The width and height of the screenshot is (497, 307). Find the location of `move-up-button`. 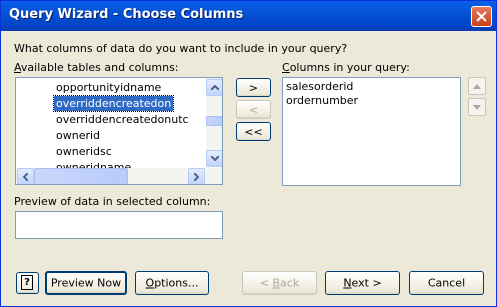

move-up-button is located at coordinates (477, 86).